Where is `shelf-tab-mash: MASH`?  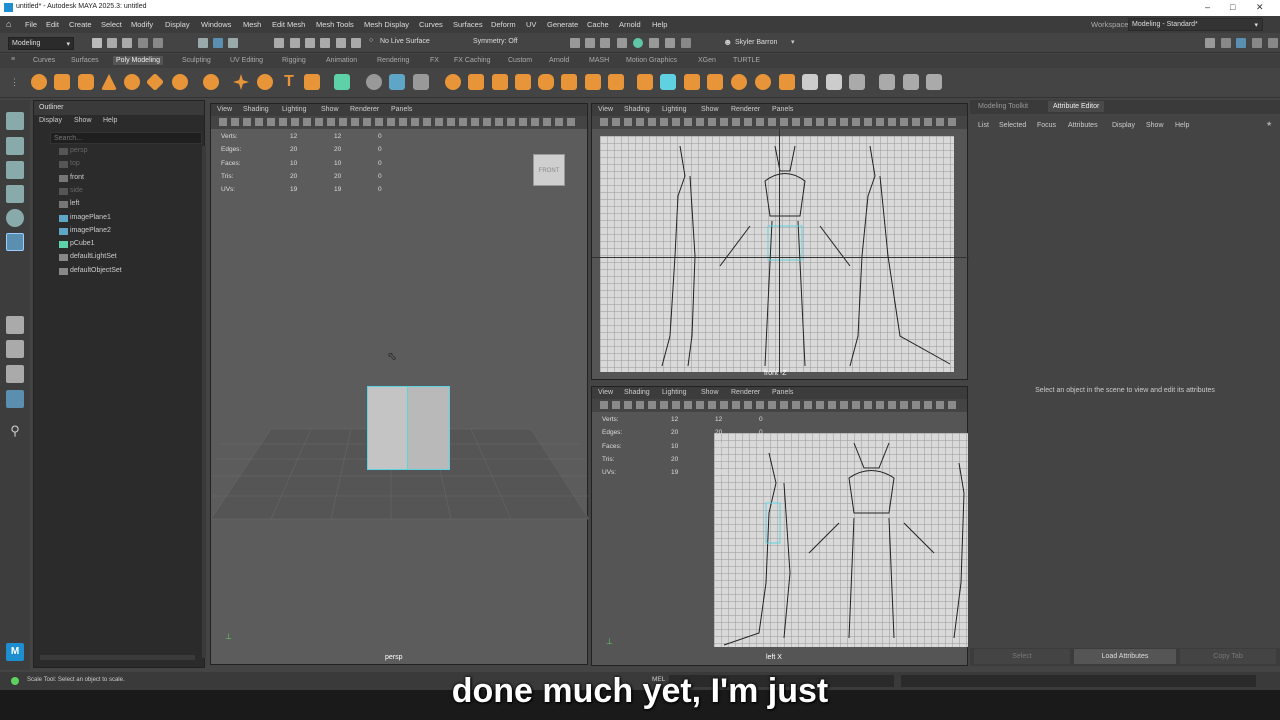 shelf-tab-mash: MASH is located at coordinates (599, 60).